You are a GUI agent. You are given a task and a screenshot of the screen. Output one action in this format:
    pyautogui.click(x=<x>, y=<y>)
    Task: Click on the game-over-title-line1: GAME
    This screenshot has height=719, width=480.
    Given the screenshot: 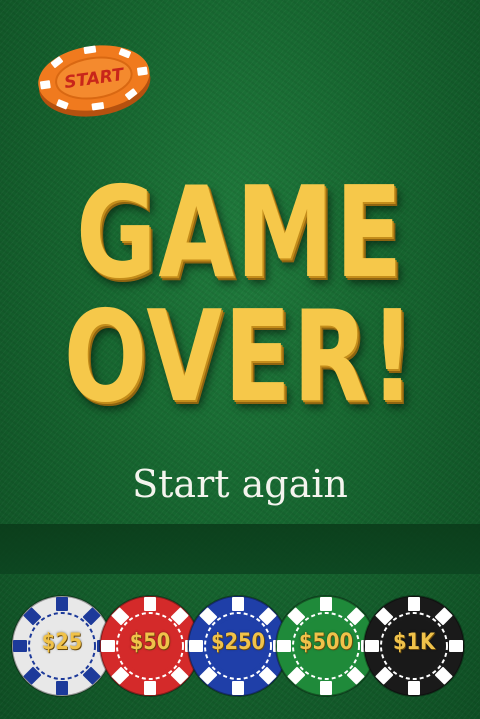 What is the action you would take?
    pyautogui.click(x=240, y=232)
    